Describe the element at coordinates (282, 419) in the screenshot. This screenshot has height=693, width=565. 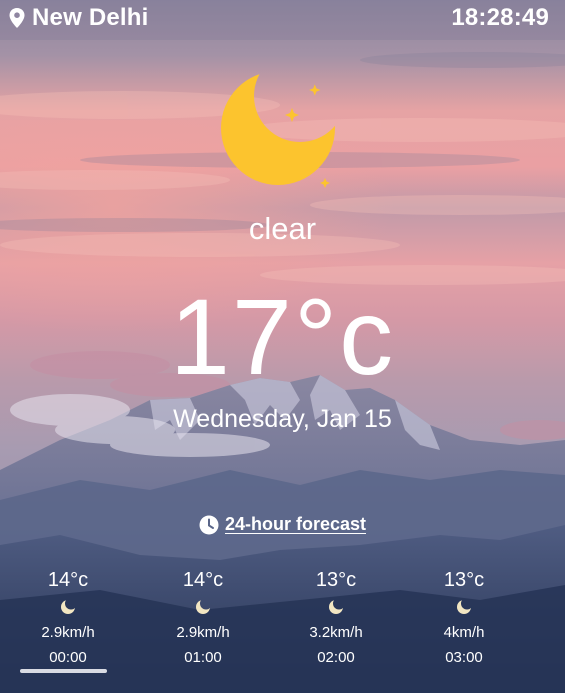
I see `current-date: Wednesday, Jan 15` at that location.